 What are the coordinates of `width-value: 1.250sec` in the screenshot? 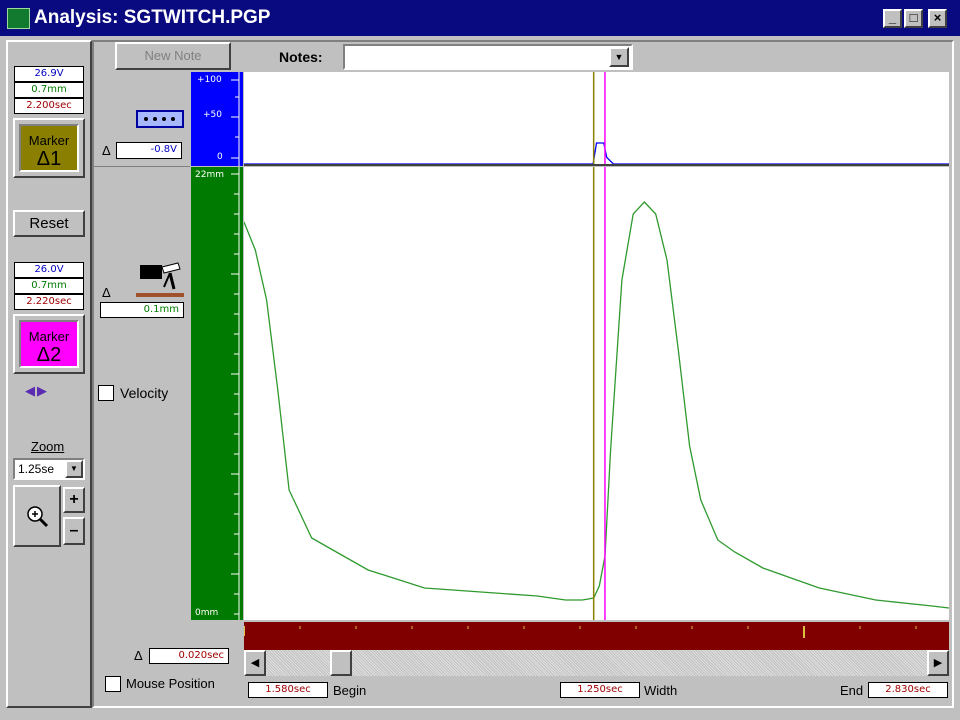 It's located at (600, 690).